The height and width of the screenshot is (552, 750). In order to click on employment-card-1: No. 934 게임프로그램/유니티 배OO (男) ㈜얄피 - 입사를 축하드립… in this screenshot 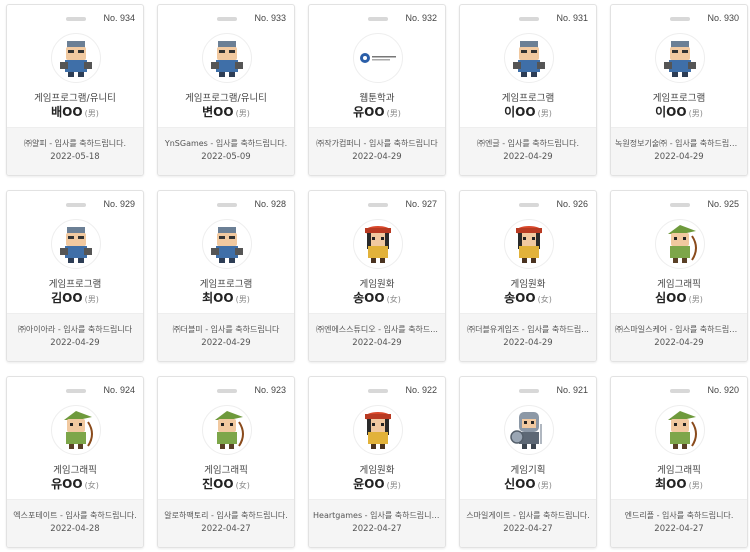, I will do `click(75, 90)`.